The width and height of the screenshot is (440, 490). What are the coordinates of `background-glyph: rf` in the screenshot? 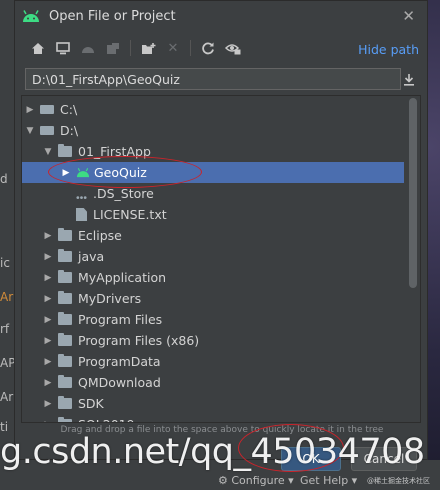 It's located at (5, 329).